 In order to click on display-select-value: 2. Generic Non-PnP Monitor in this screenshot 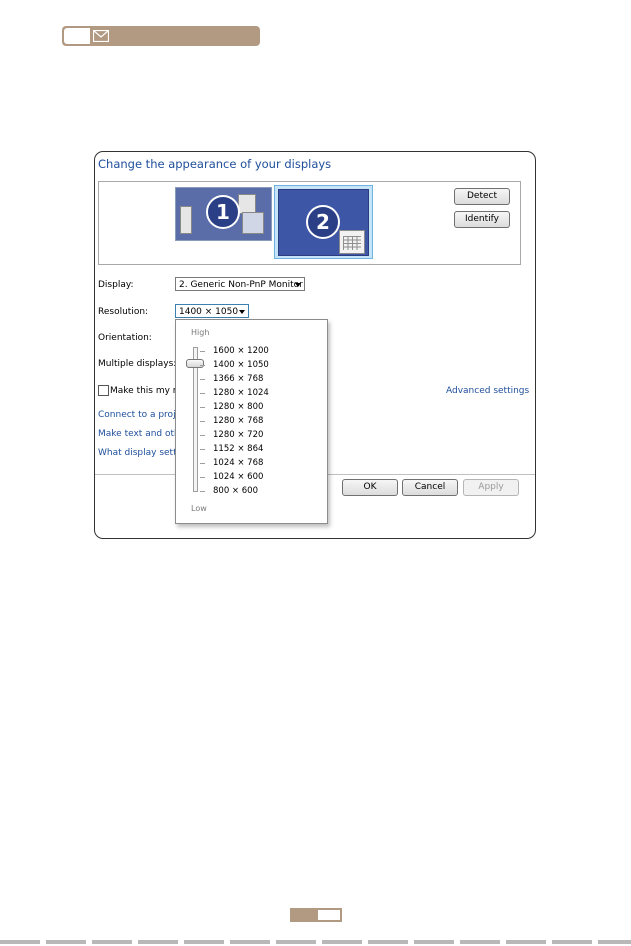, I will do `click(241, 285)`.